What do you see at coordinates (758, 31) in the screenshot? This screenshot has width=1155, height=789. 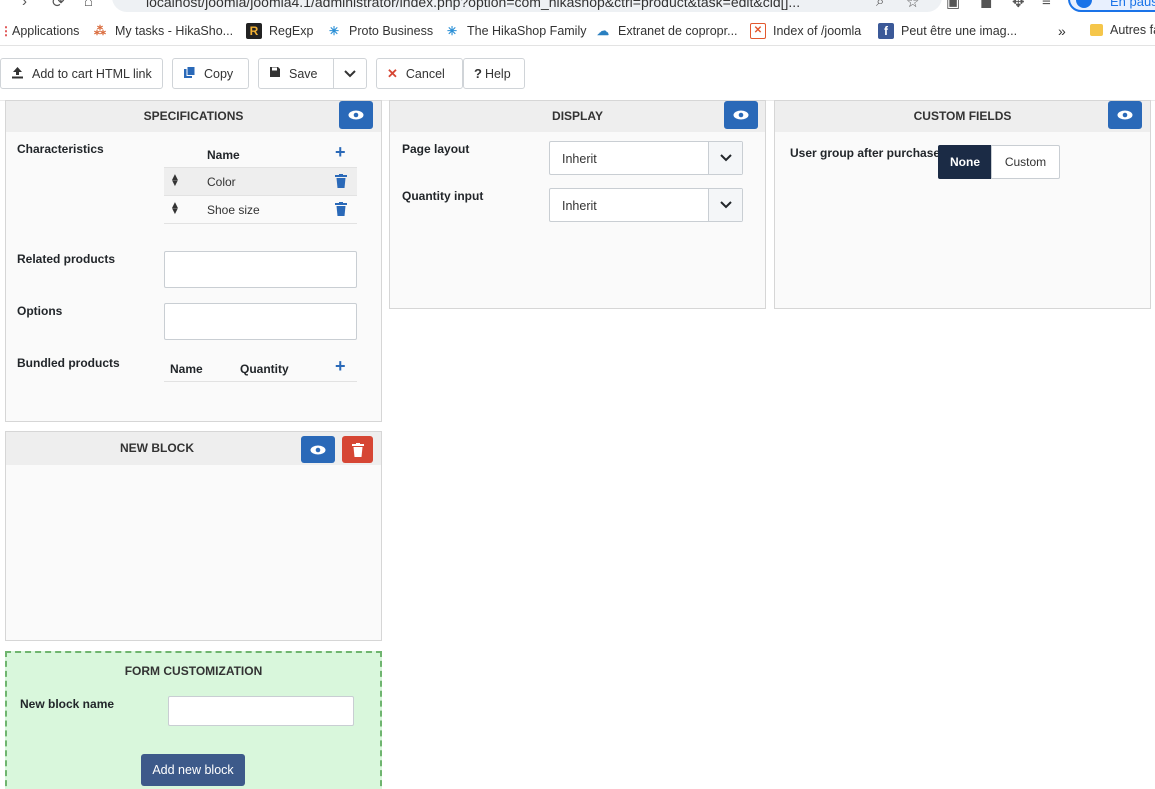 I see `xampp-icon: ✕` at bounding box center [758, 31].